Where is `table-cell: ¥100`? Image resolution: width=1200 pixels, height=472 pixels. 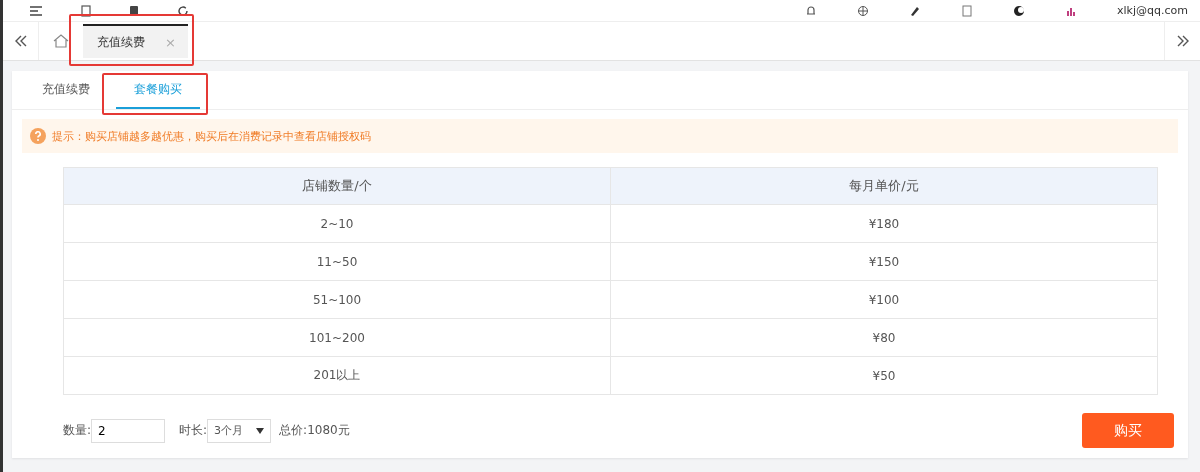 table-cell: ¥100 is located at coordinates (884, 299).